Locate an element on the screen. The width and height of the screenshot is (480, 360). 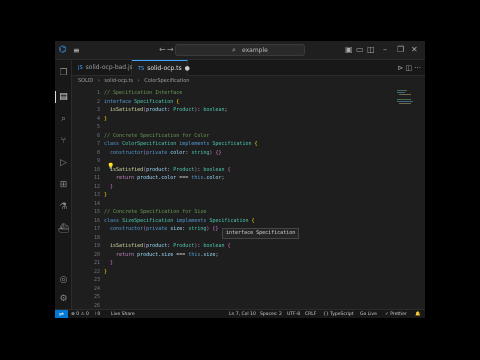
code-token: color is located at coordinates (178, 152).